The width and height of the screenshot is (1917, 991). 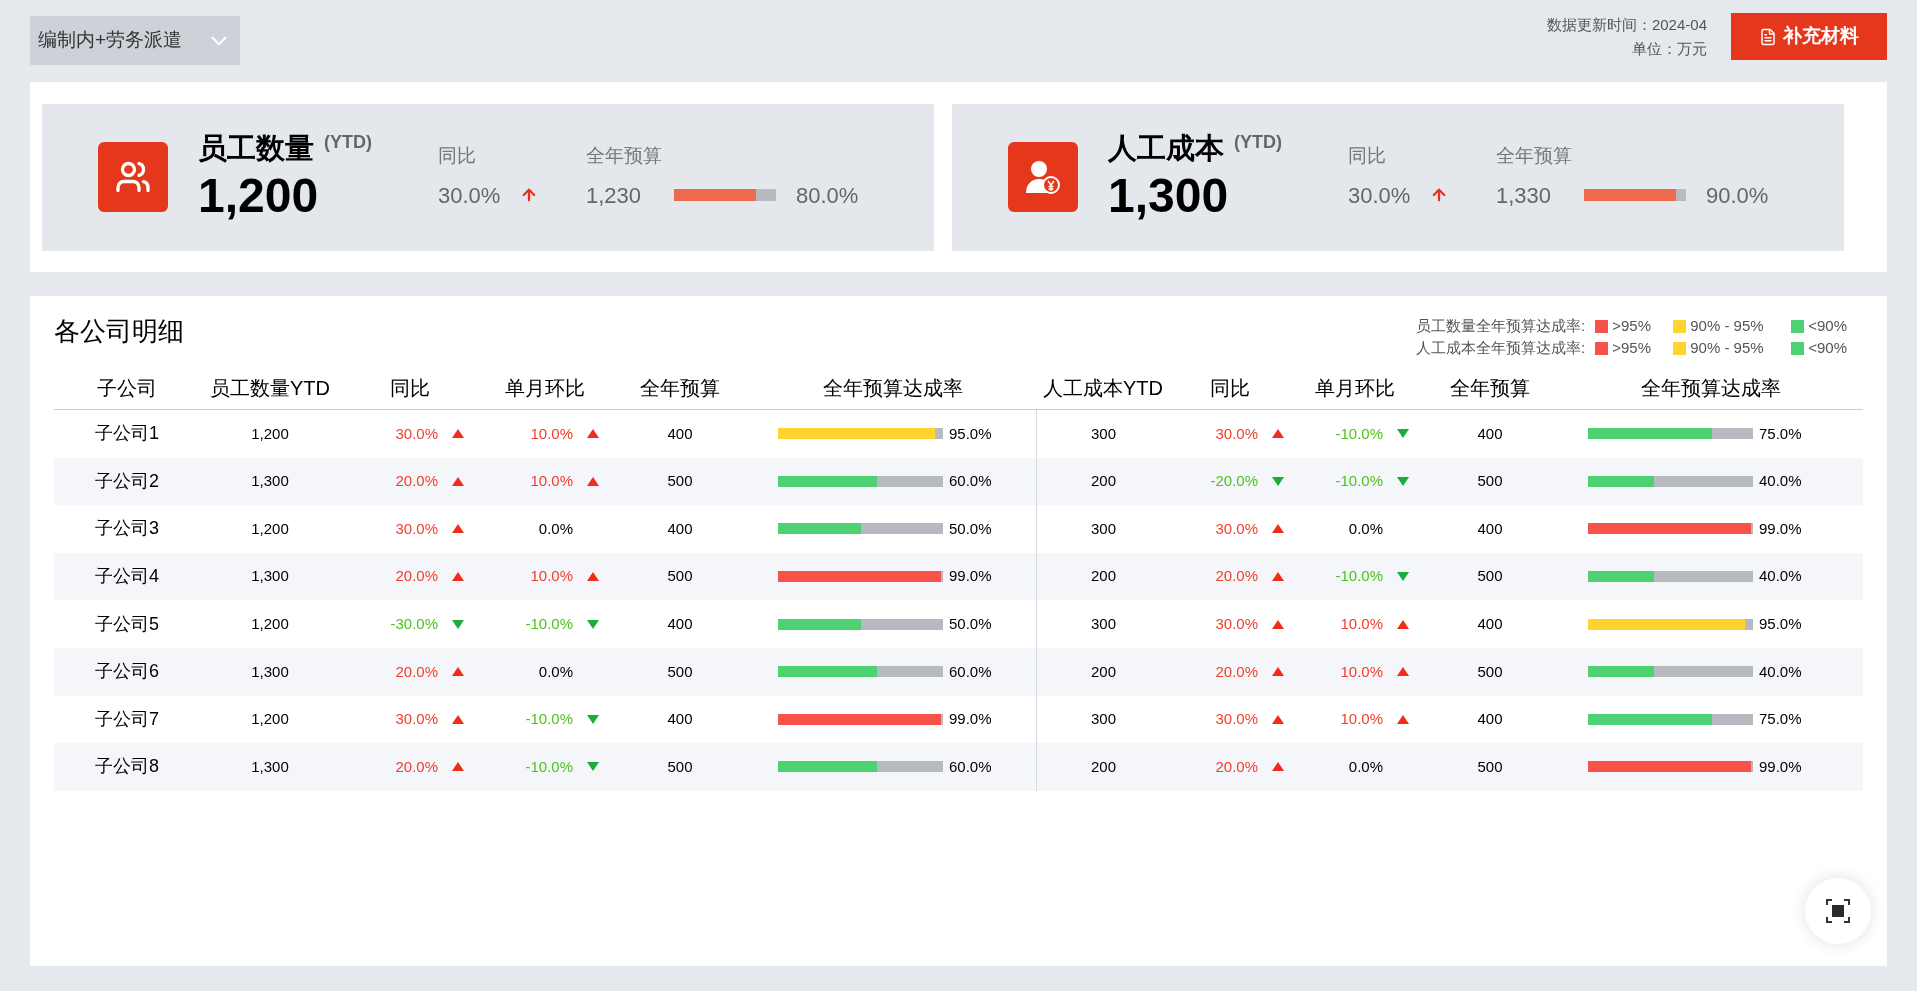 What do you see at coordinates (135, 40) in the screenshot?
I see `filter-dropdown: 编制内+劳务派遣` at bounding box center [135, 40].